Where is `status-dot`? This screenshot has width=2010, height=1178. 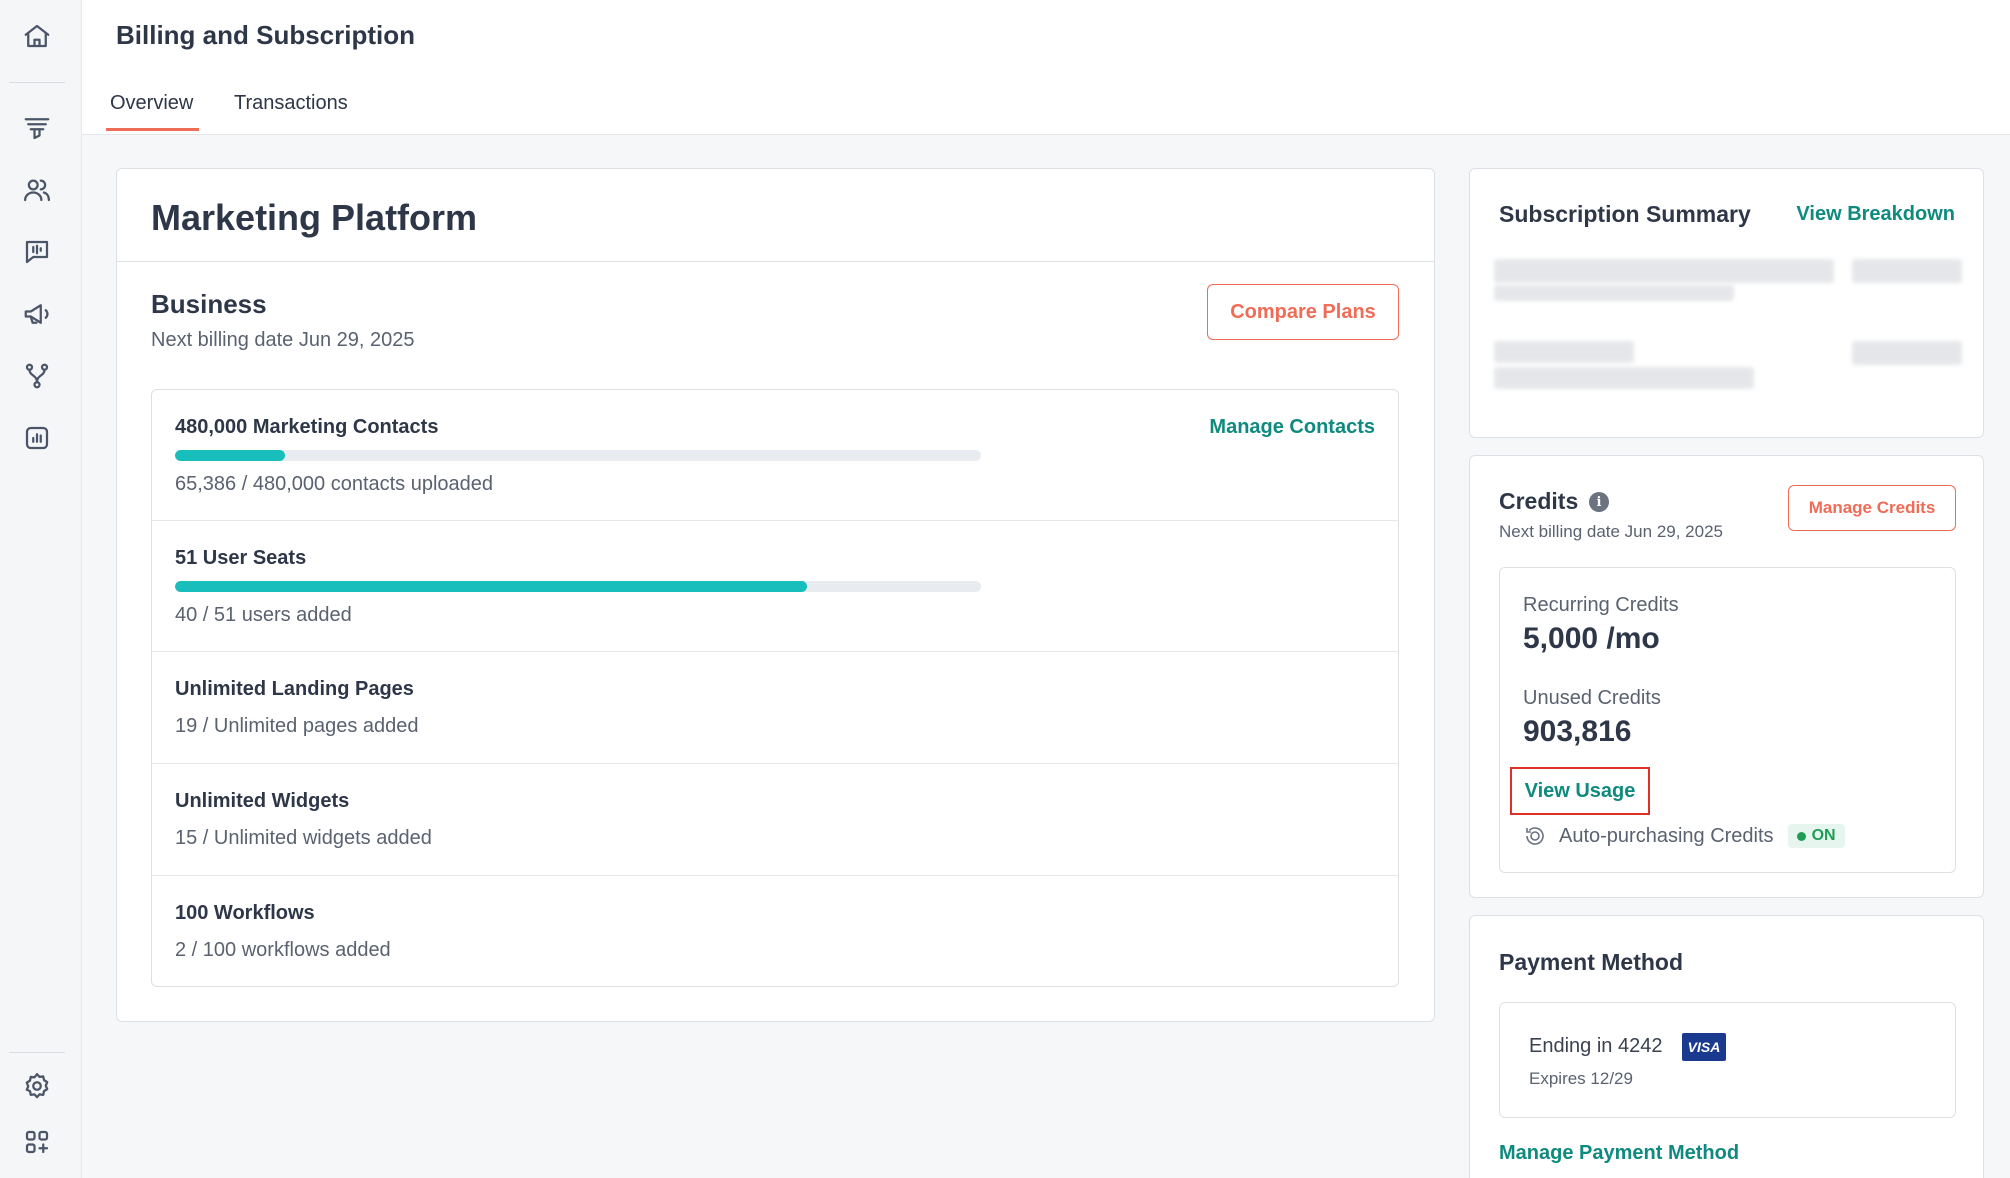
status-dot is located at coordinates (1801, 836).